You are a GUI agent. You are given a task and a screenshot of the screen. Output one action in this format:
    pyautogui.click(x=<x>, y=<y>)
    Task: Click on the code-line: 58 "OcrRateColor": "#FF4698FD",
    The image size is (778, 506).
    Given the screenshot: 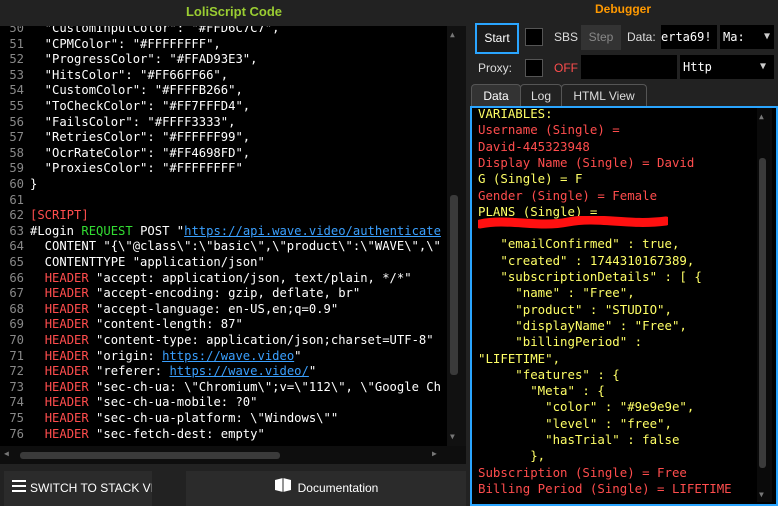 What is the action you would take?
    pyautogui.click(x=220, y=154)
    